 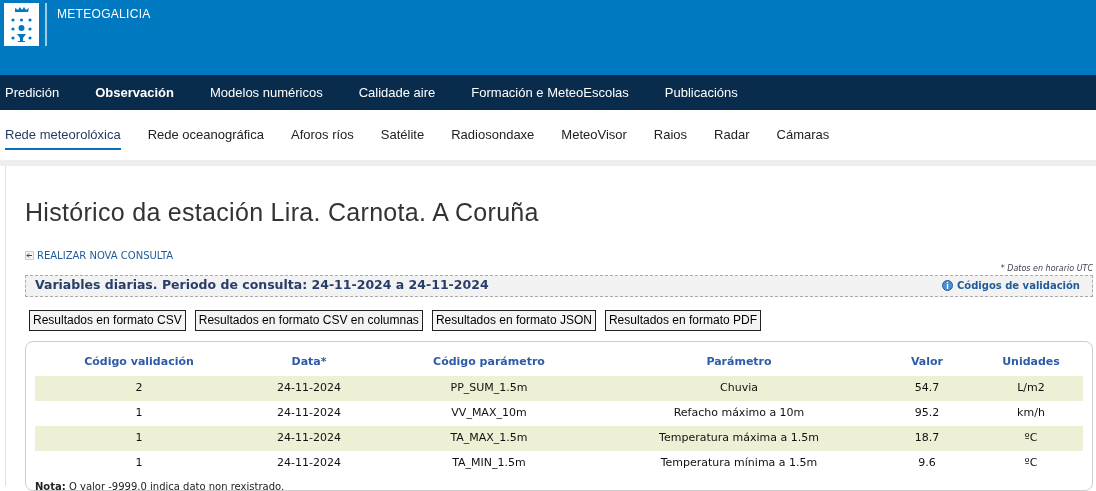 What do you see at coordinates (104, 14) in the screenshot?
I see `brand-name: METEOGALICIA` at bounding box center [104, 14].